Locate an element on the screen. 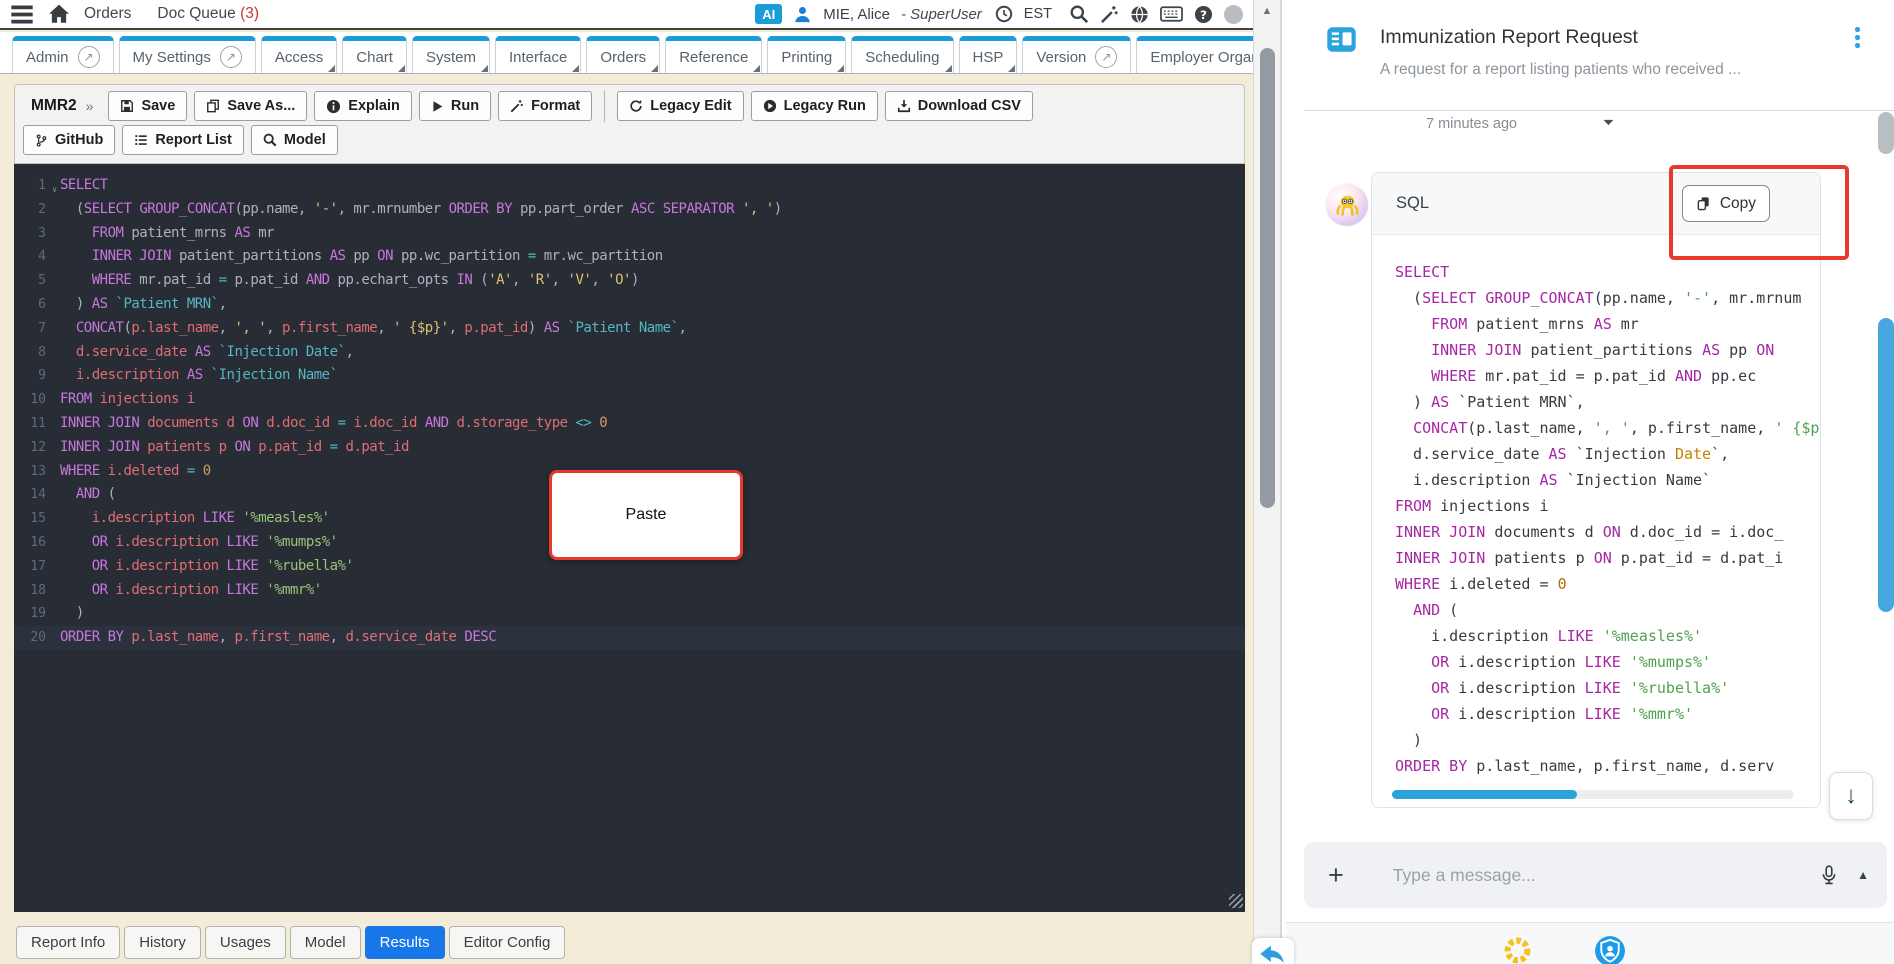 Image resolution: width=1894 pixels, height=964 pixels. nav-tab-system: System is located at coordinates (450, 54).